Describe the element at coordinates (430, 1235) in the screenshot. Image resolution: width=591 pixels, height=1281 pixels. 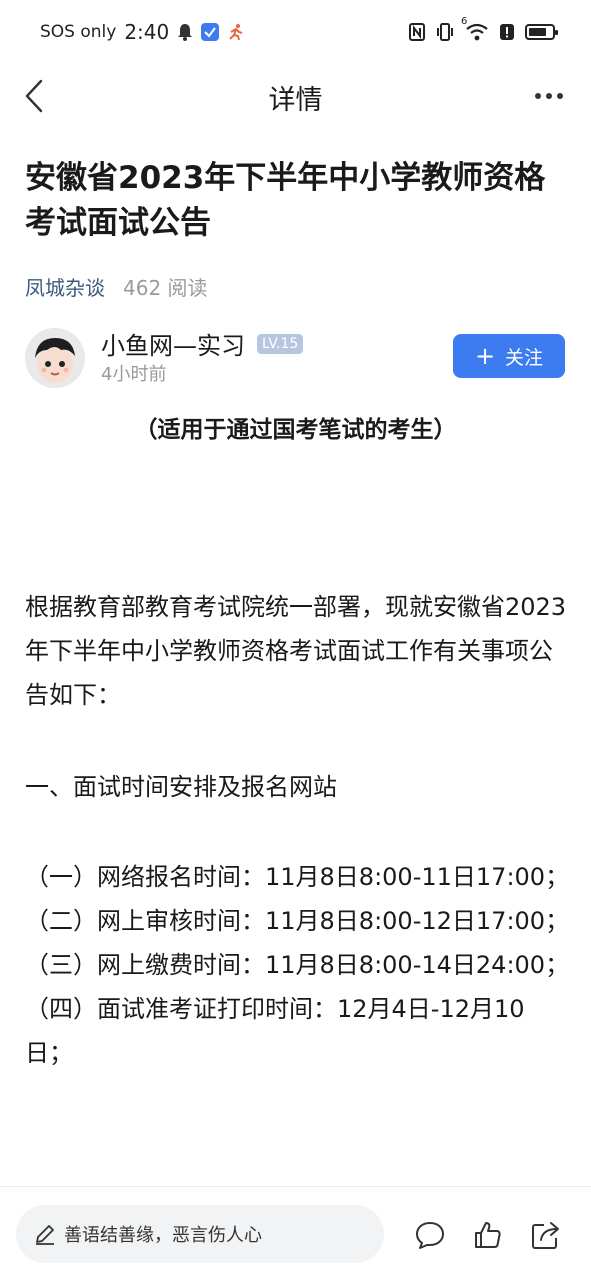
I see `comment-icon` at that location.